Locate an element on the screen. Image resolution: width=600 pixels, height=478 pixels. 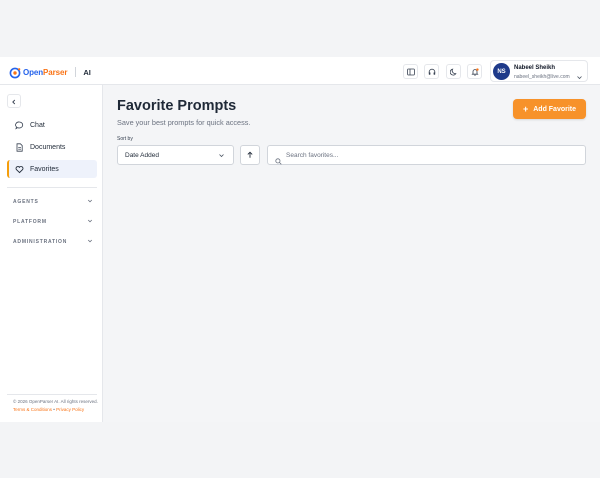
moon-icon is located at coordinates (453, 72).